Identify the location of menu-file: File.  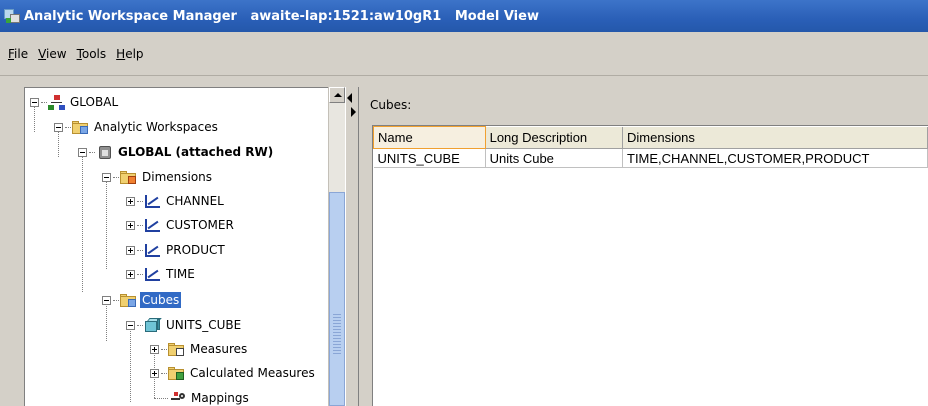
(18, 54).